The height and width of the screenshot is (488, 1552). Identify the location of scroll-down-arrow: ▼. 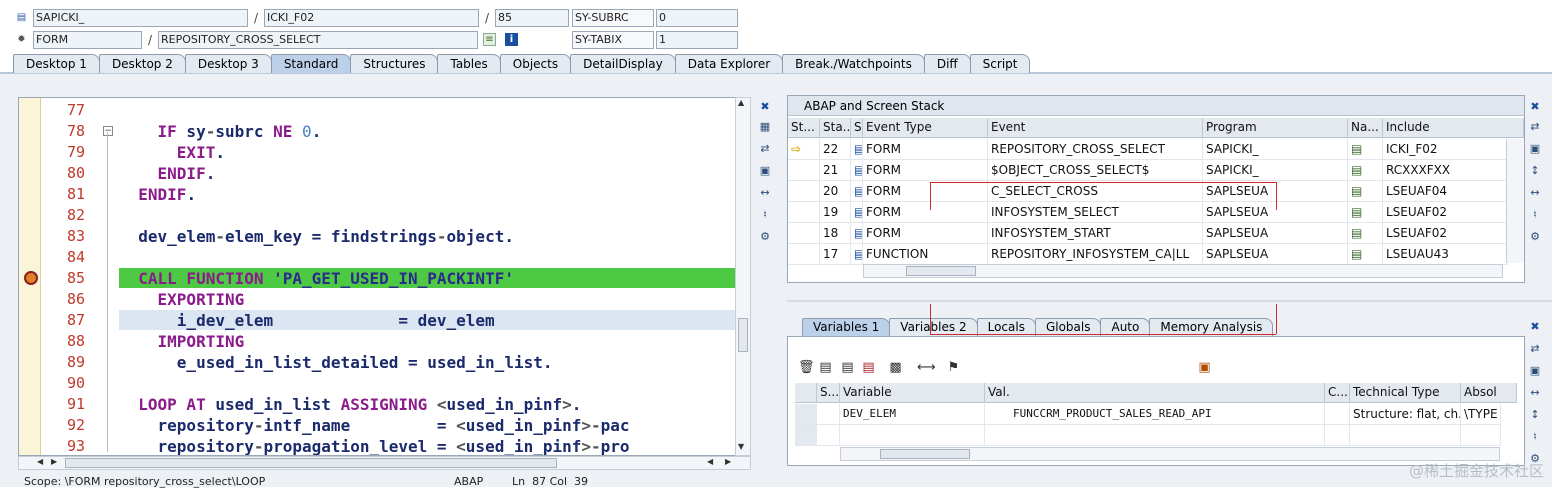
(741, 446).